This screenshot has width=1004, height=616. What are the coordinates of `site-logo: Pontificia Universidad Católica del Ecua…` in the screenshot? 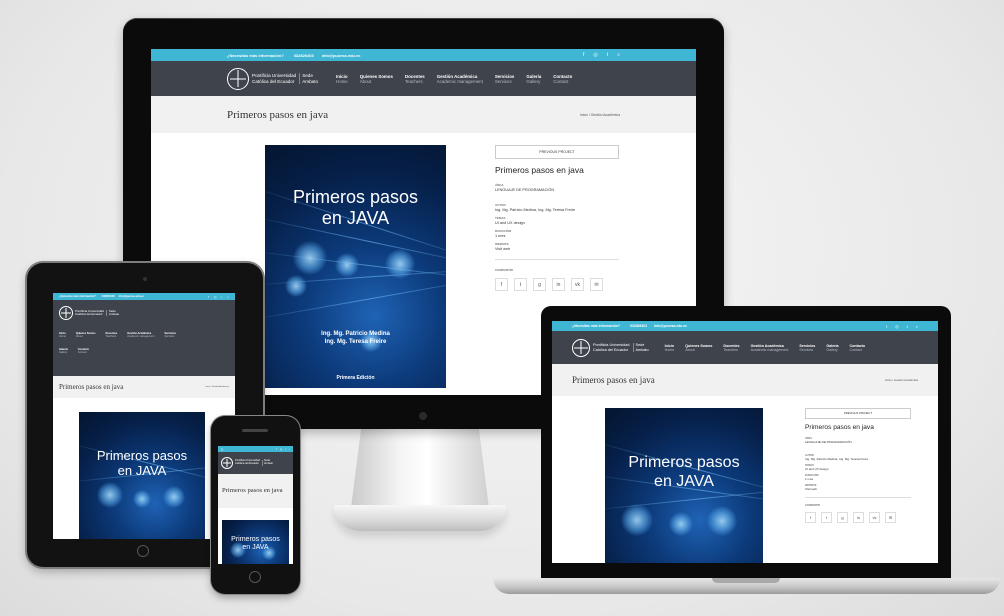 It's located at (273, 78).